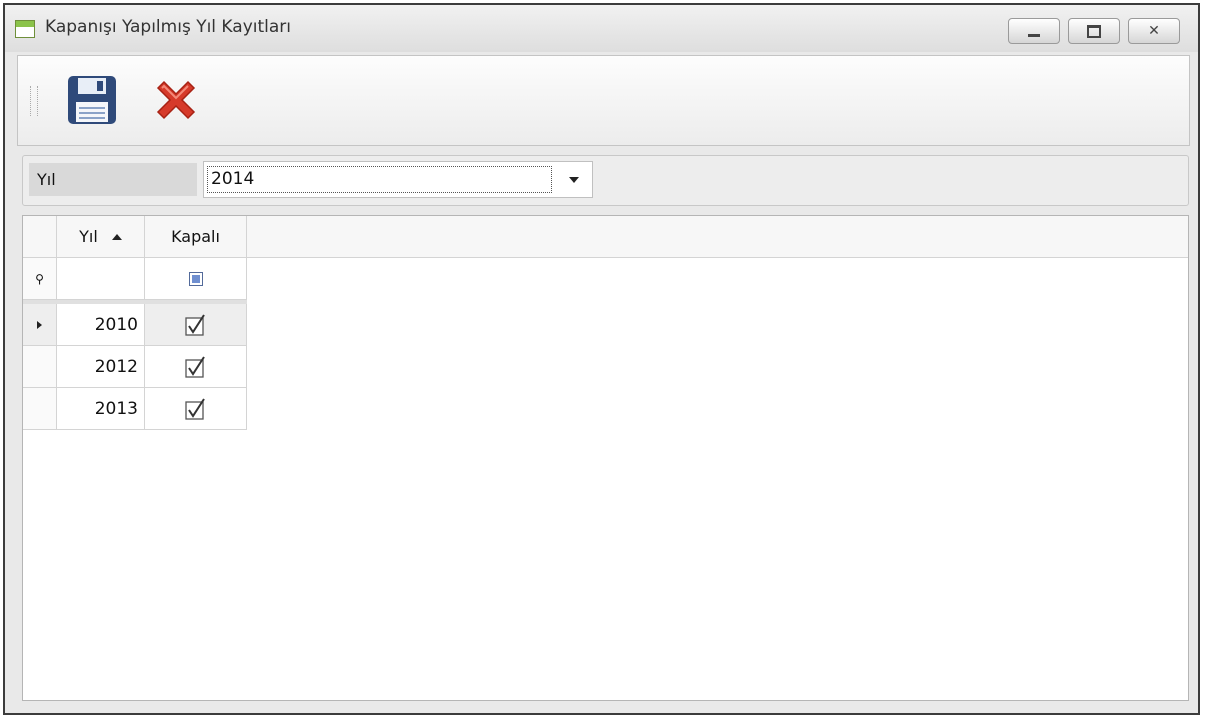 This screenshot has width=1205, height=720. Describe the element at coordinates (25, 29) in the screenshot. I see `app-window-icon` at that location.